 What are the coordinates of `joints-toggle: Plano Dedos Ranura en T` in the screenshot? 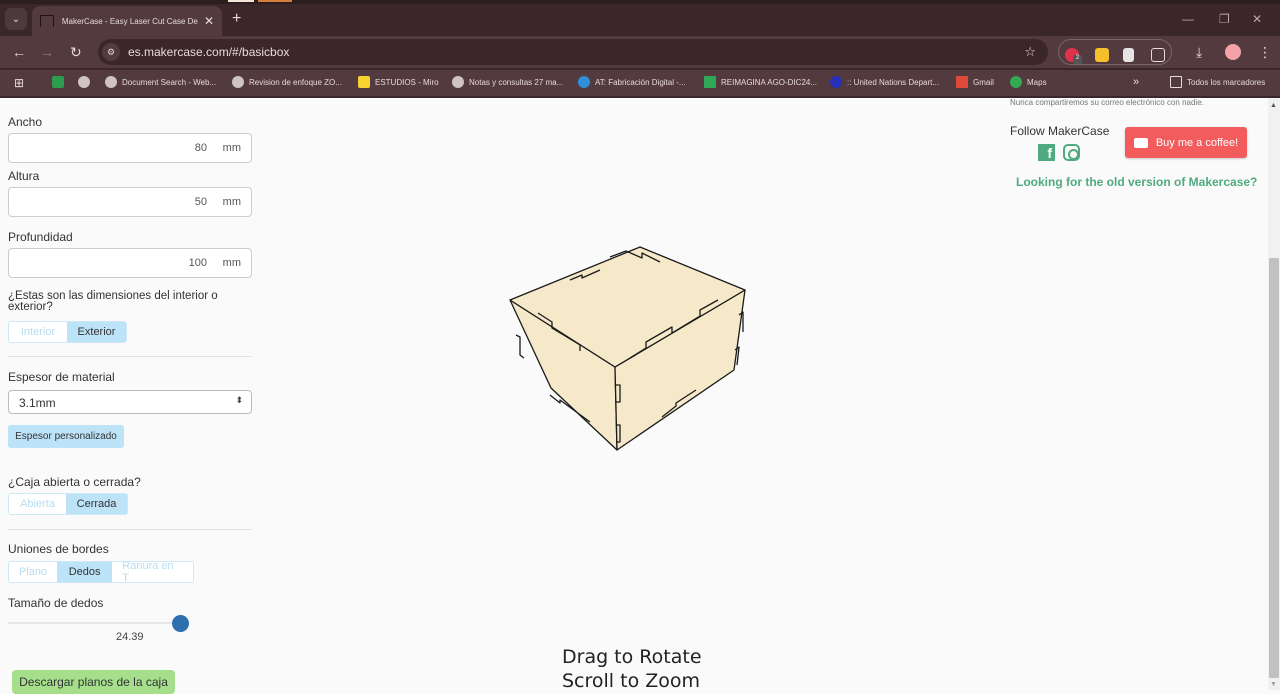 It's located at (101, 572).